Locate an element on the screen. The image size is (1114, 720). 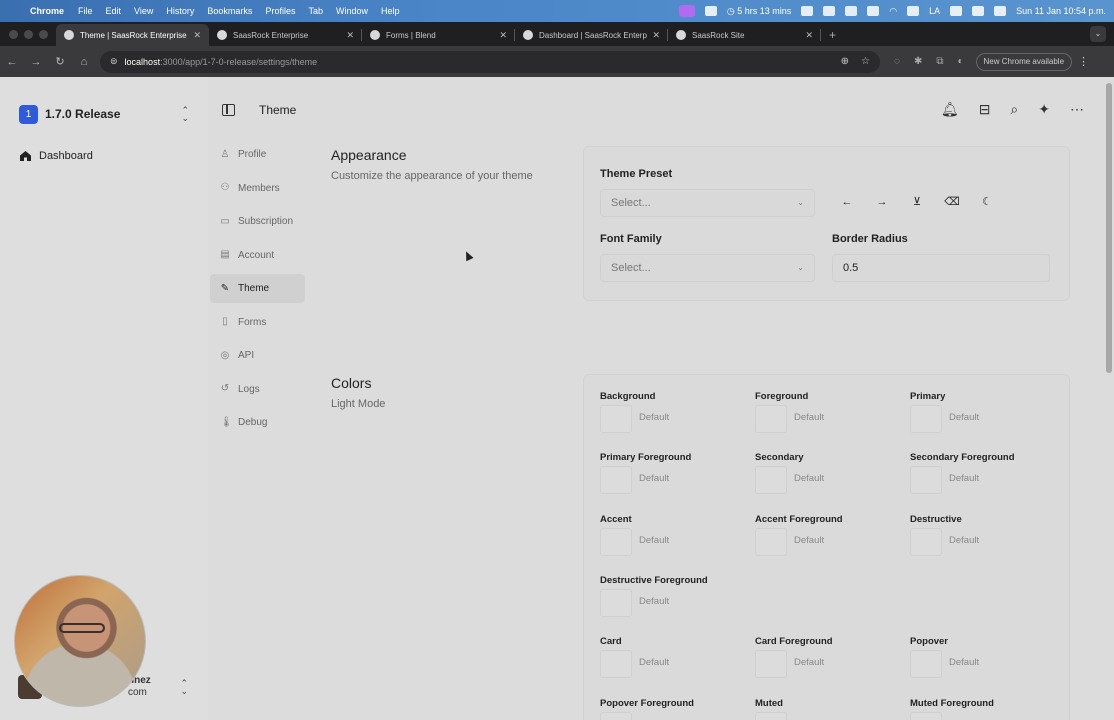
menu-file: File is located at coordinates (85, 11).